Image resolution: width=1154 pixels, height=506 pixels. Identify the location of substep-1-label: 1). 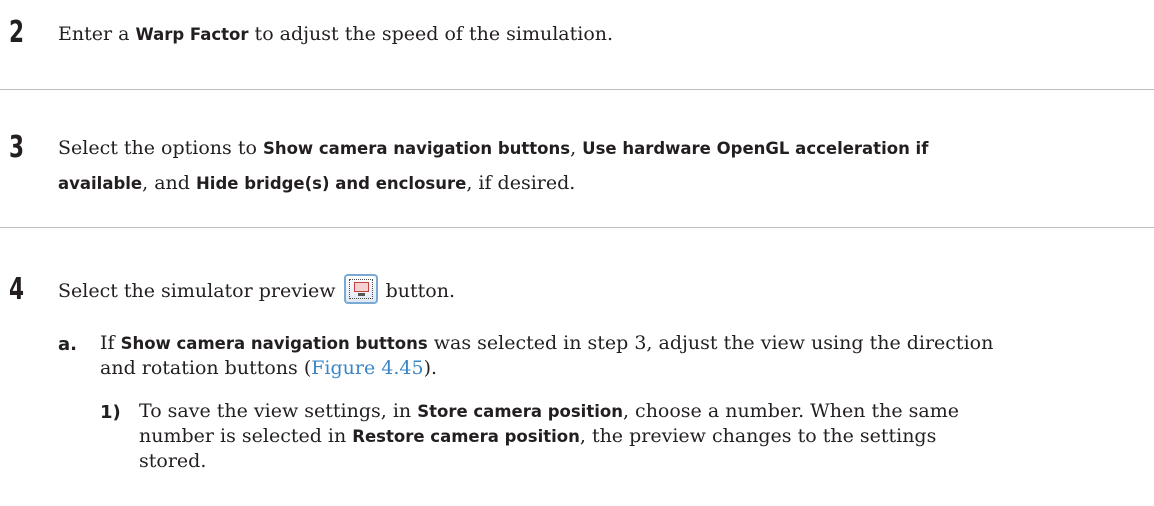
(110, 412).